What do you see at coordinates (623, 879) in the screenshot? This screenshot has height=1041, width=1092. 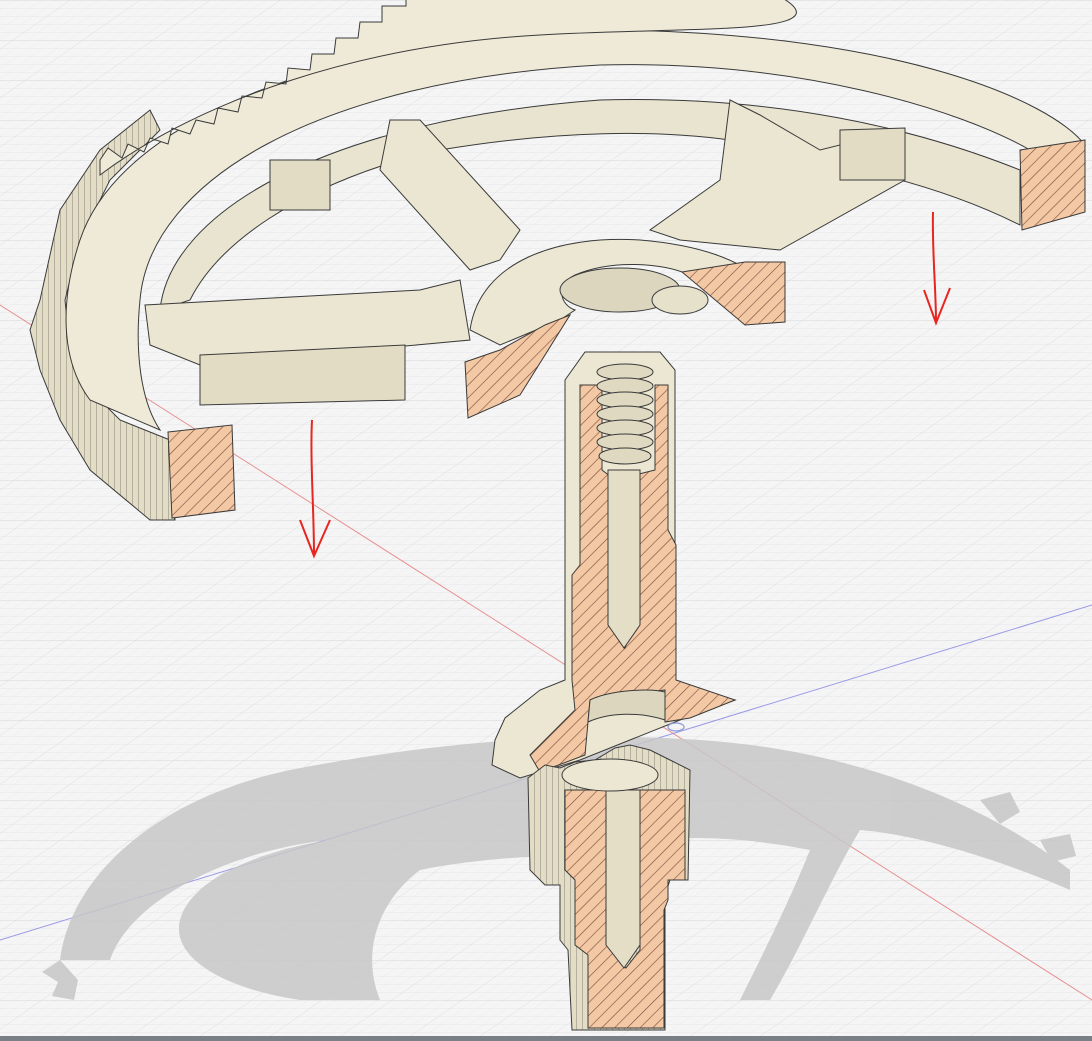 I see `pinion-bore` at bounding box center [623, 879].